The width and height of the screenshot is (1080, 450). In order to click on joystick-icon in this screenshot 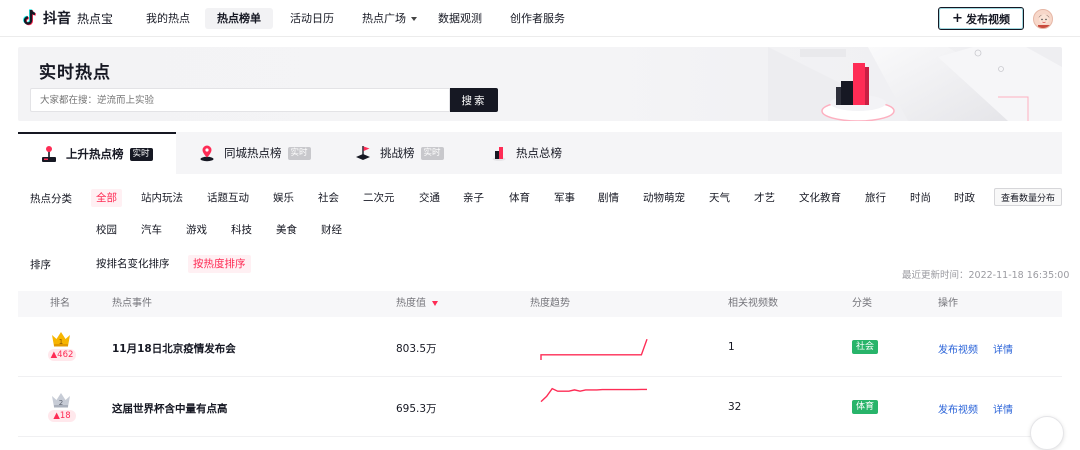, I will do `click(49, 154)`.